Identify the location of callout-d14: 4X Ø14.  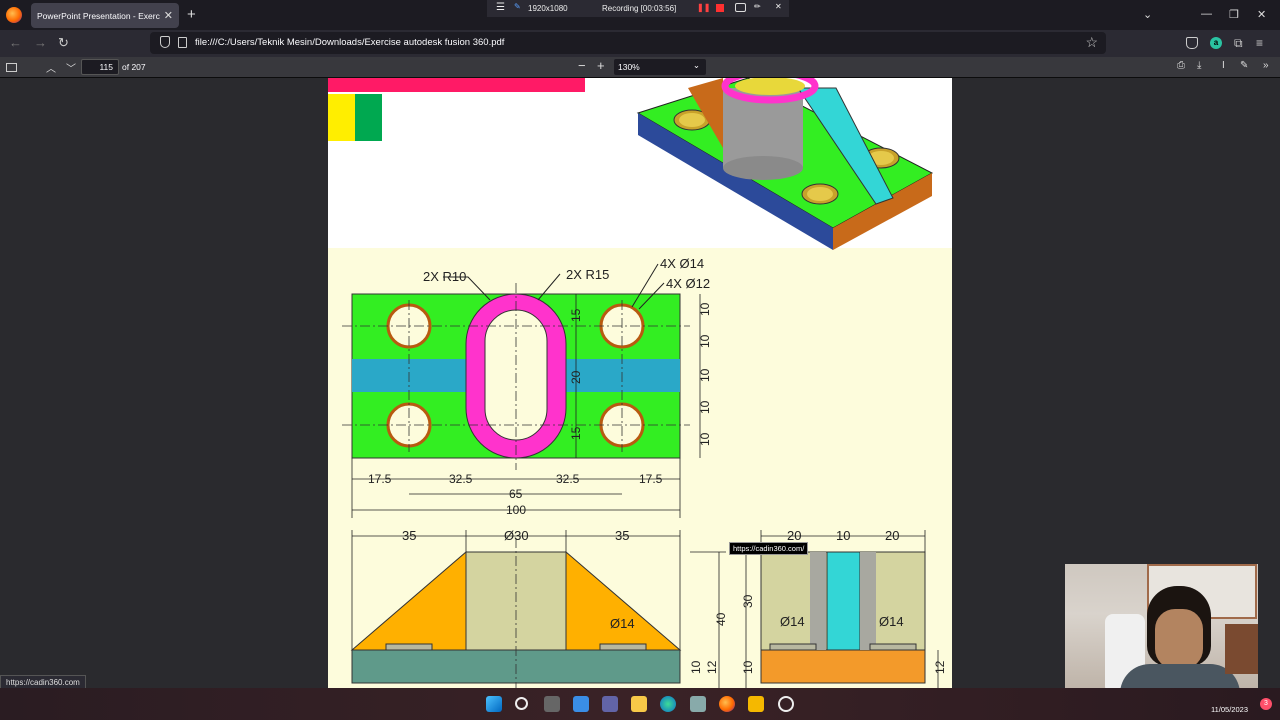
(682, 263).